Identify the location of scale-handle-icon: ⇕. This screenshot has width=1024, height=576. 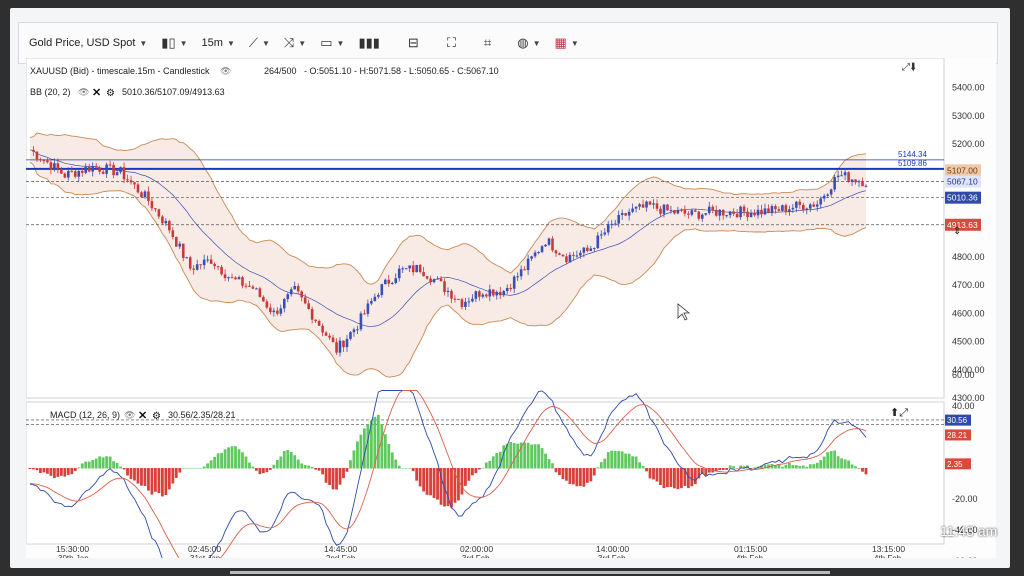
(957, 231).